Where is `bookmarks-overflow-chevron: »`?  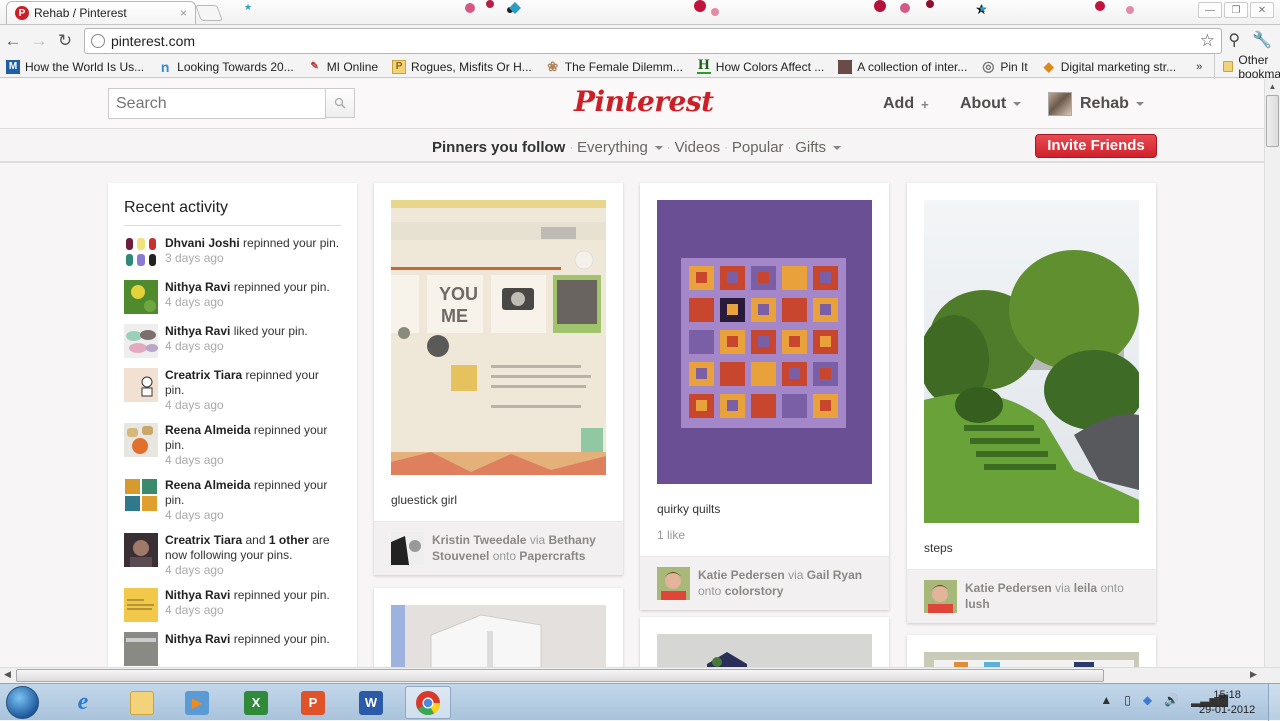 bookmarks-overflow-chevron: » is located at coordinates (1199, 67).